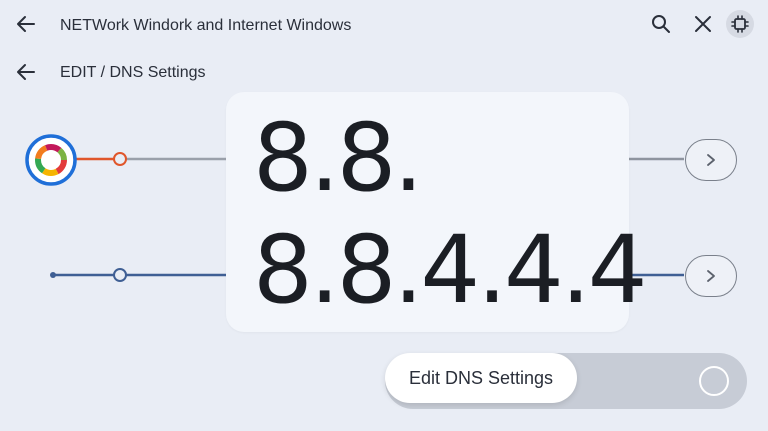 This screenshot has height=431, width=768. I want to click on secondary-dns-node, so click(120, 275).